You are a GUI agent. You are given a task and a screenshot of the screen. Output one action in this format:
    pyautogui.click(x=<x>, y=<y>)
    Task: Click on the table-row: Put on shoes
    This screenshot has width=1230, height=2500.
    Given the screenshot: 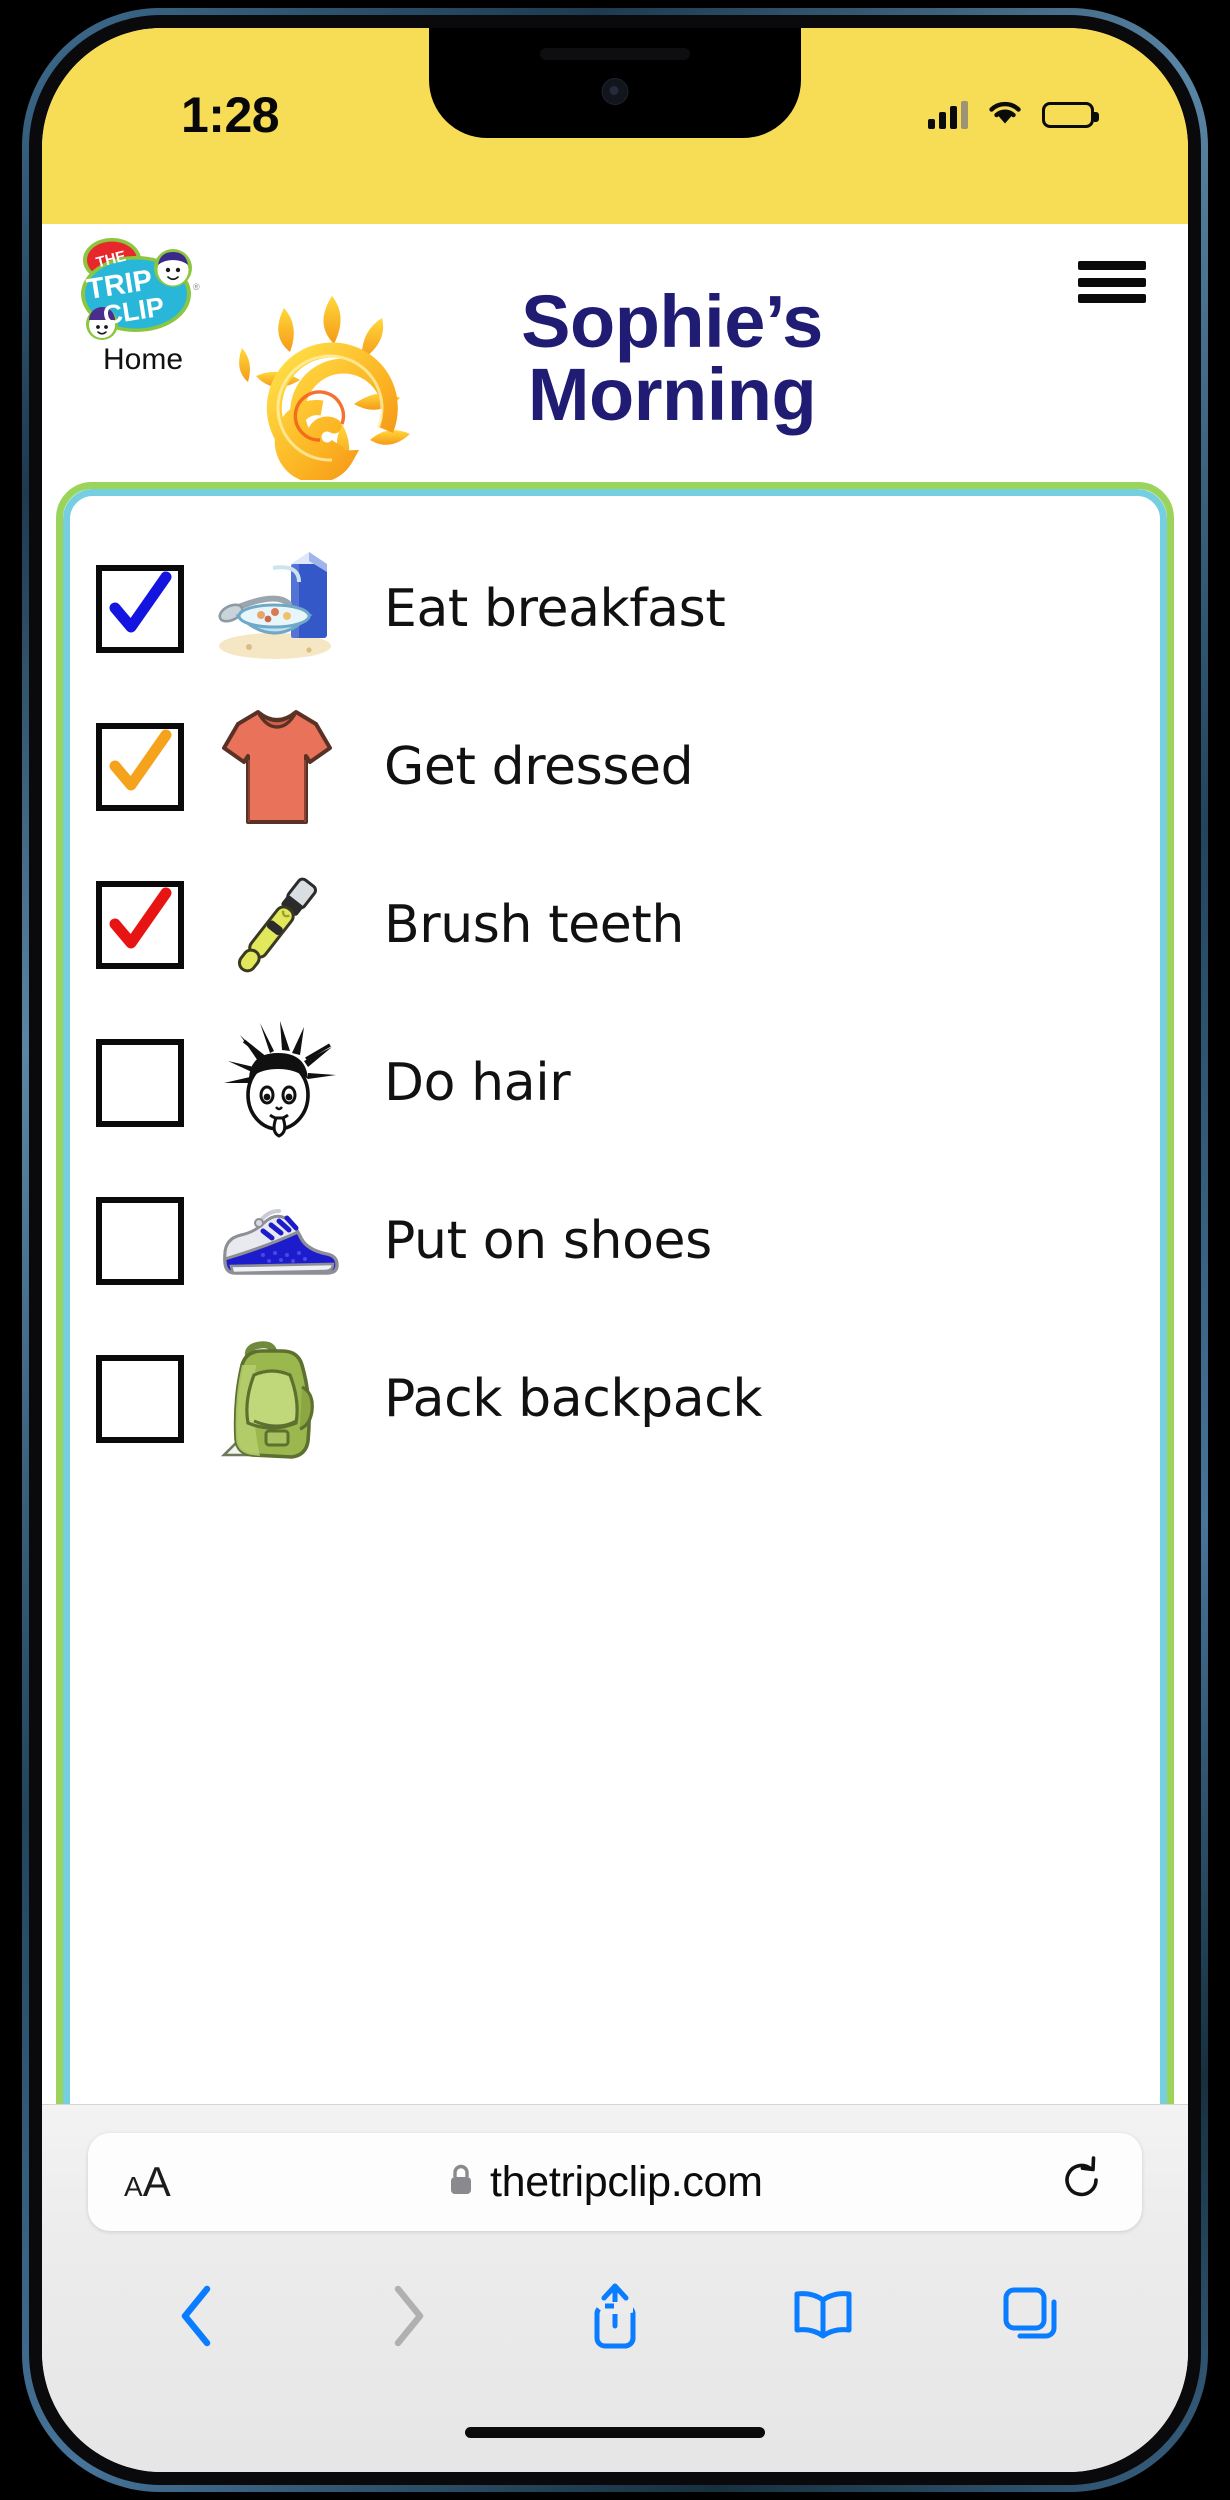 What is the action you would take?
    pyautogui.click(x=615, y=1241)
    